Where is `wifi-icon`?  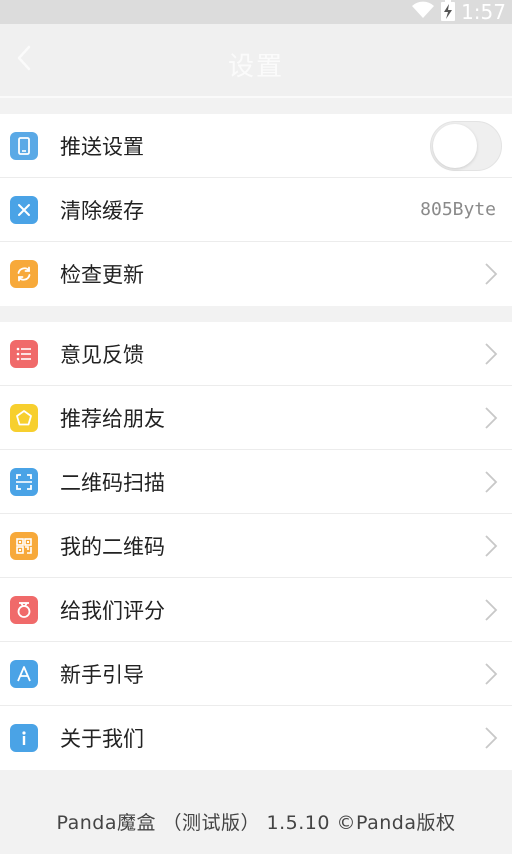
wifi-icon is located at coordinates (423, 12).